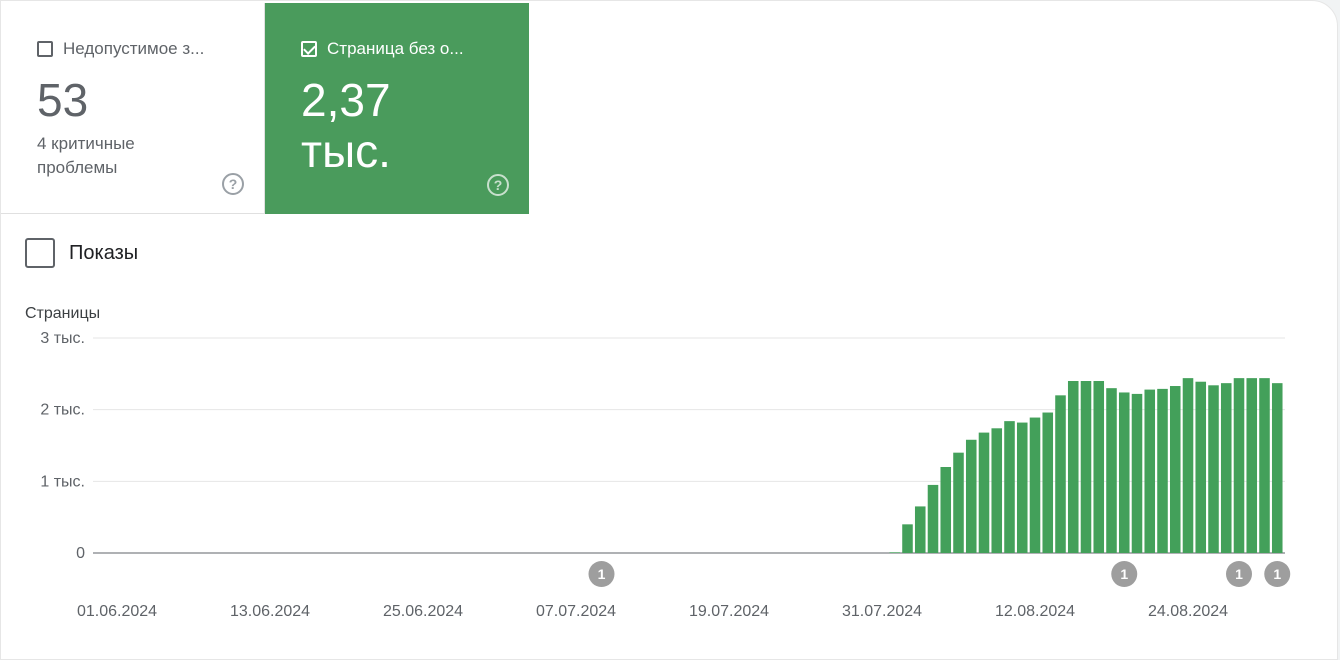  I want to click on x-tick-label: 13.06.2024, so click(270, 611).